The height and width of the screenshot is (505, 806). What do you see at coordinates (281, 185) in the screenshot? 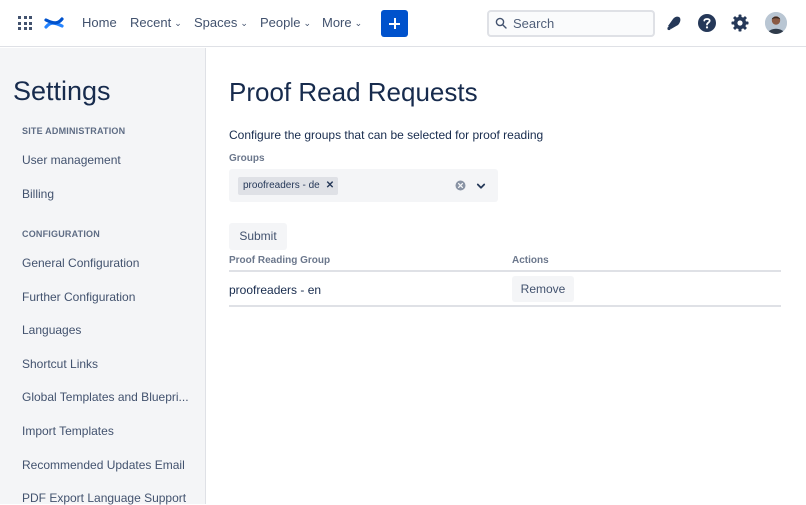
I see `group-tag-label: proofreaders - de` at bounding box center [281, 185].